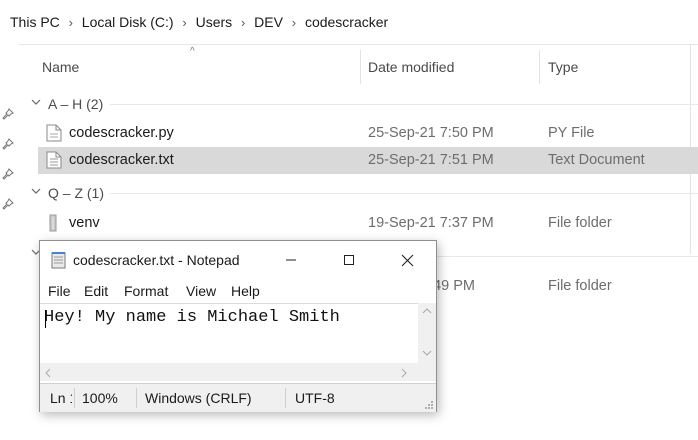 The width and height of the screenshot is (698, 440). I want to click on group-label: Q – Z (1), so click(76, 193).